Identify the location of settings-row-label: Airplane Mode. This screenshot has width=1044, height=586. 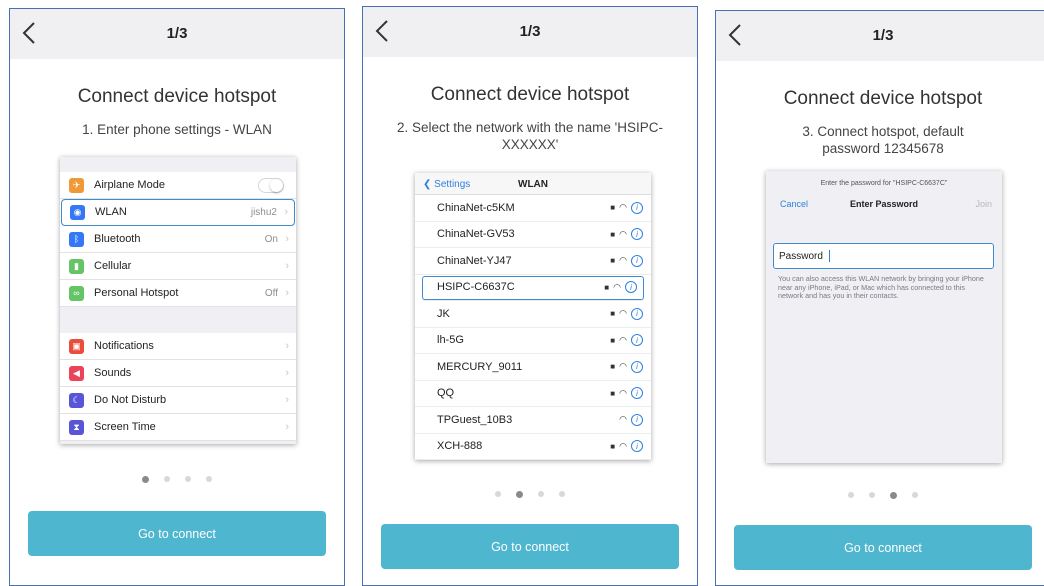
(129, 185).